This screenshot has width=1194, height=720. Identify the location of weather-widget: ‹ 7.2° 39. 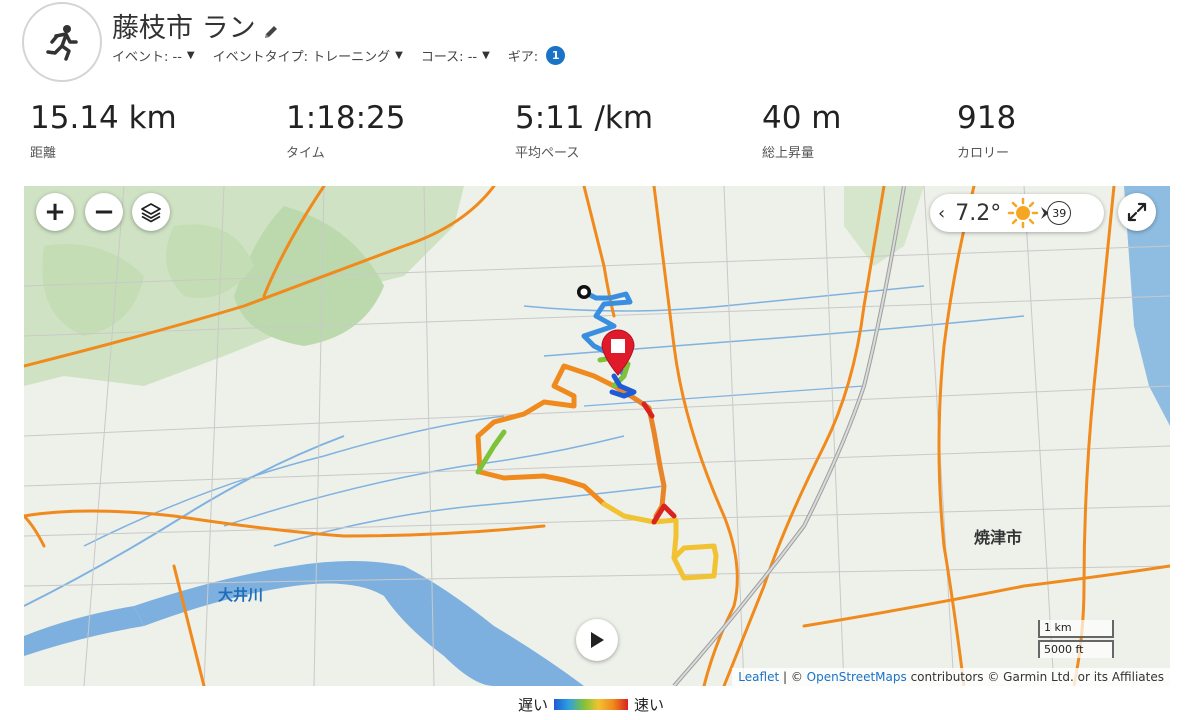
(1017, 213).